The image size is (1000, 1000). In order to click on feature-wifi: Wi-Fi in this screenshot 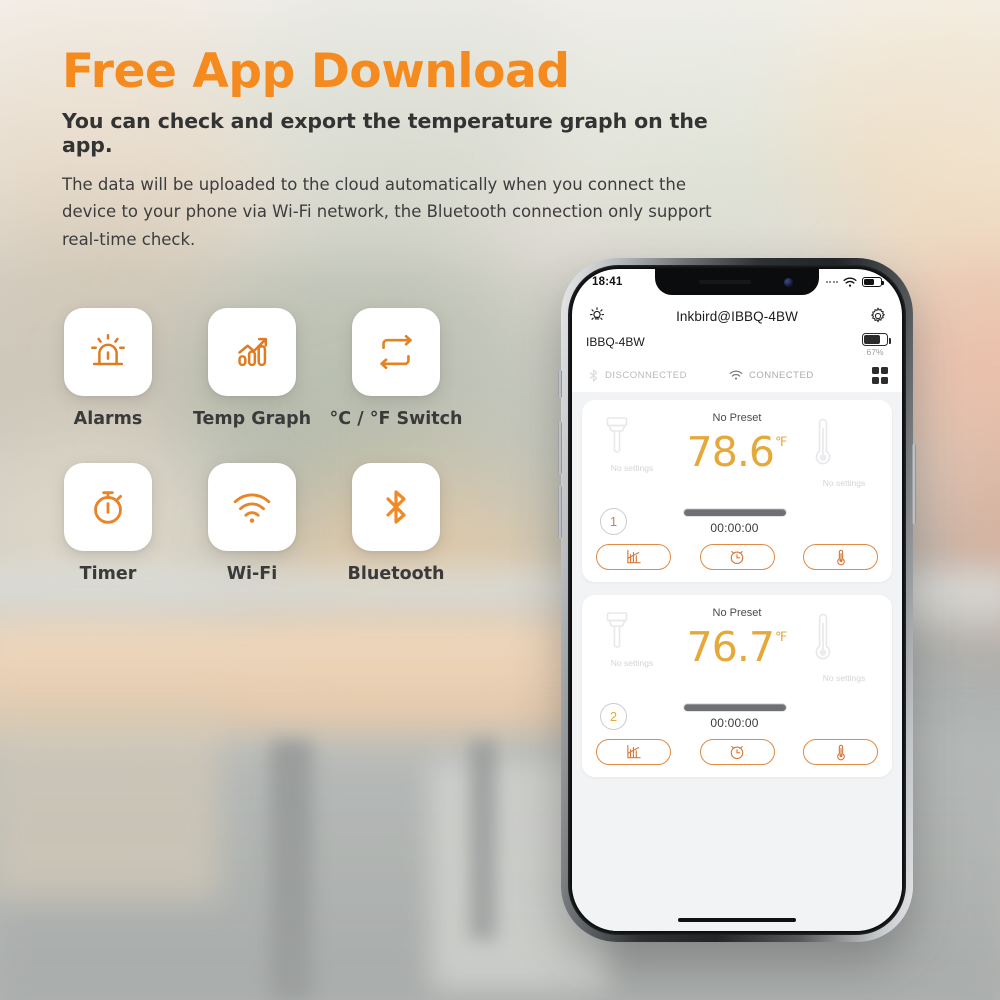, I will do `click(252, 523)`.